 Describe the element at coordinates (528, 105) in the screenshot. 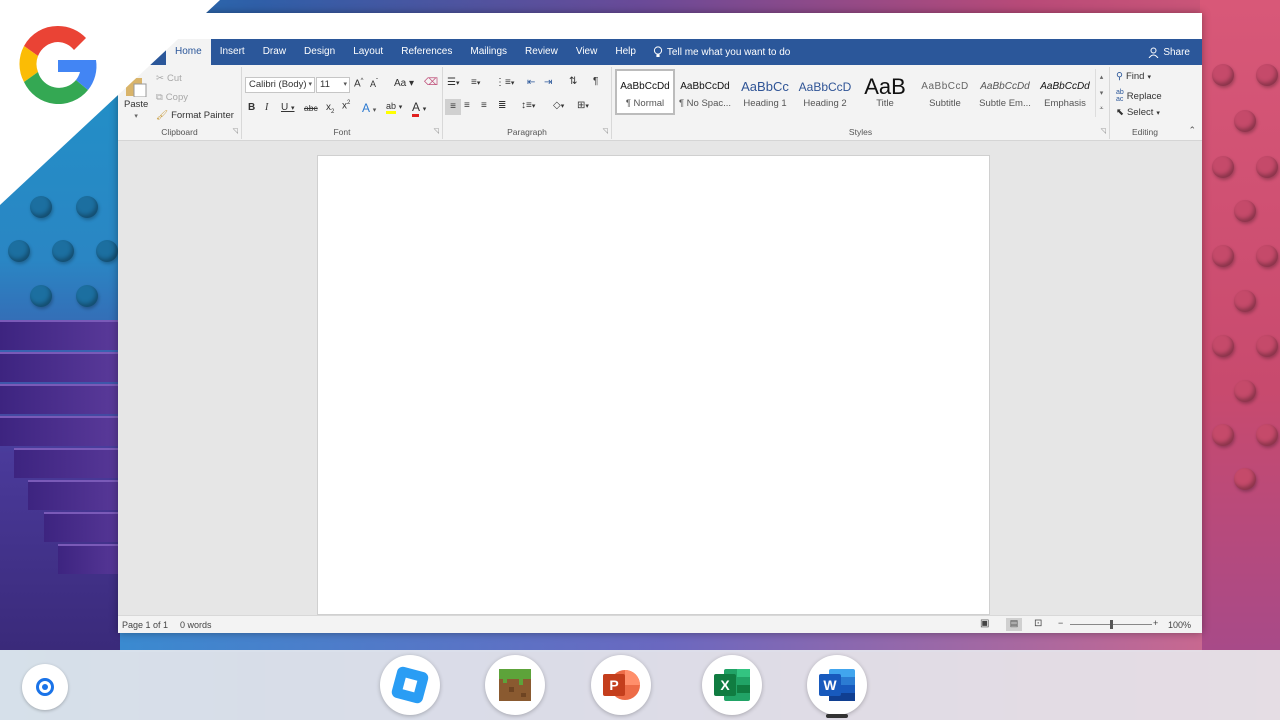

I see `line-spacing-icon: ↕≡▾` at that location.